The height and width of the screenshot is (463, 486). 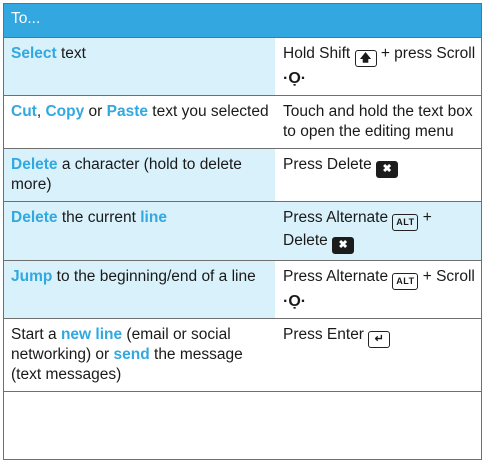 What do you see at coordinates (379, 66) in the screenshot?
I see `action-cell: Hold Shift 🡅 + press Scroll ·Ọ·` at bounding box center [379, 66].